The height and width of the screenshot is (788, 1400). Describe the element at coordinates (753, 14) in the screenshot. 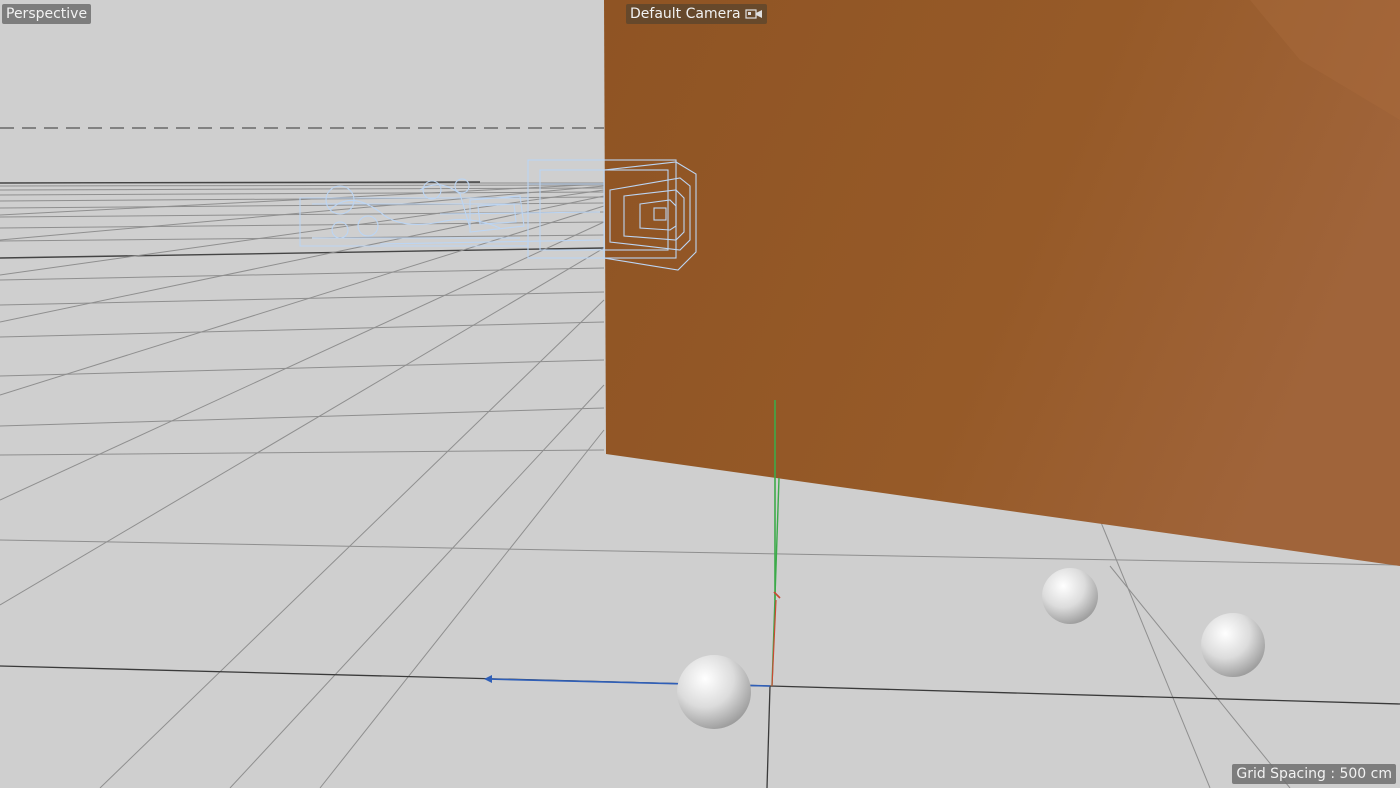

I see `camera-icon` at that location.